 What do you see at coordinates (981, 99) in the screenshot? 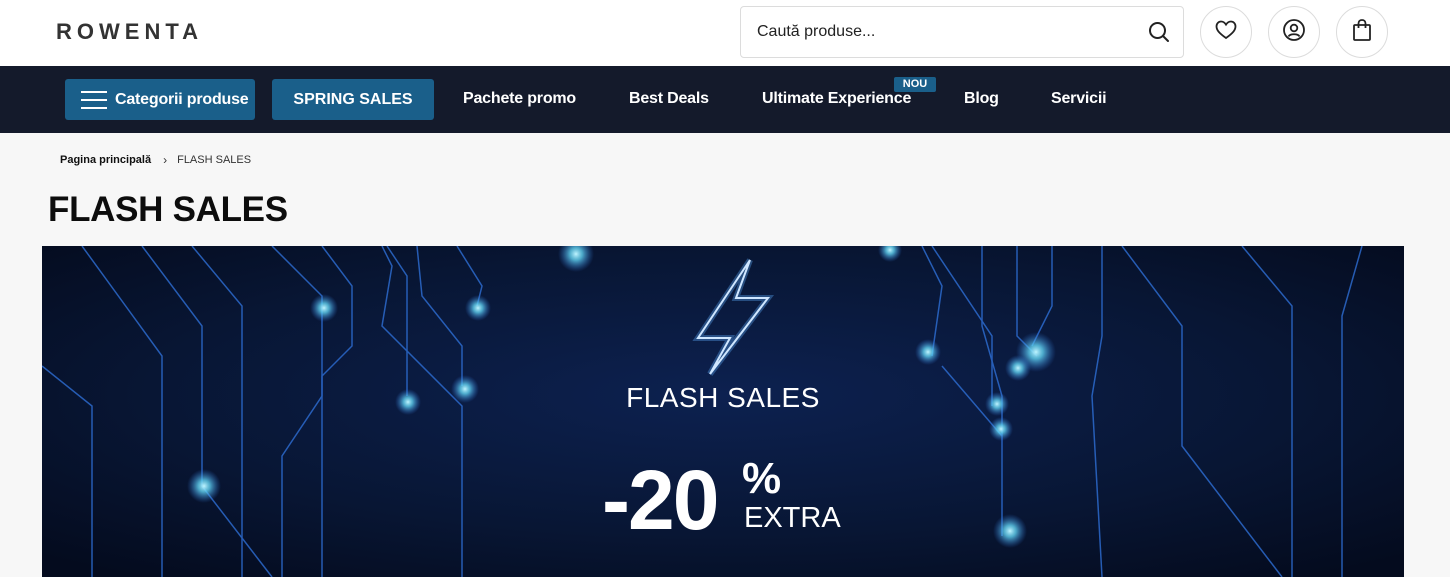
I see `nav-link-blog: Blog` at bounding box center [981, 99].